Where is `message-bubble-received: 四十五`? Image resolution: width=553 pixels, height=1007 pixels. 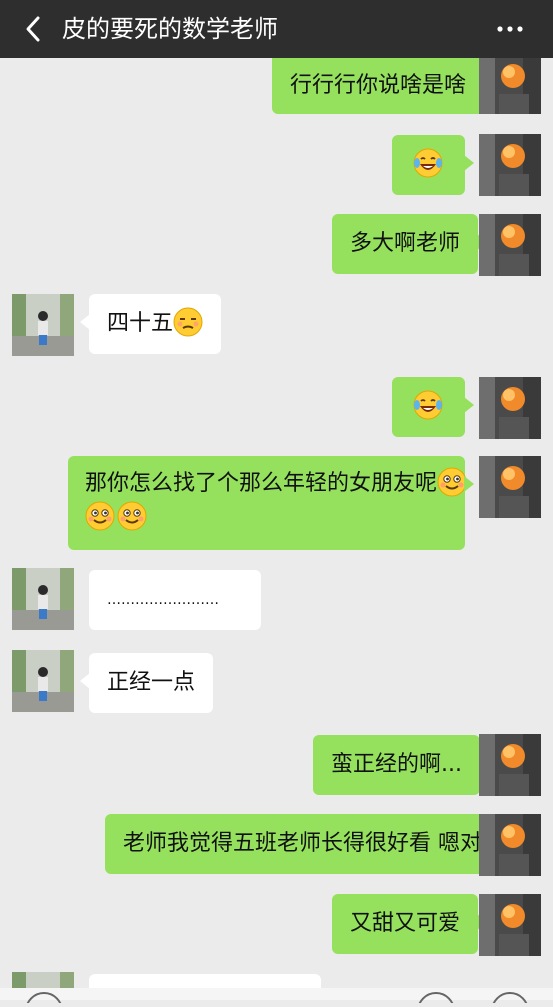 message-bubble-received: 四十五 is located at coordinates (150, 324).